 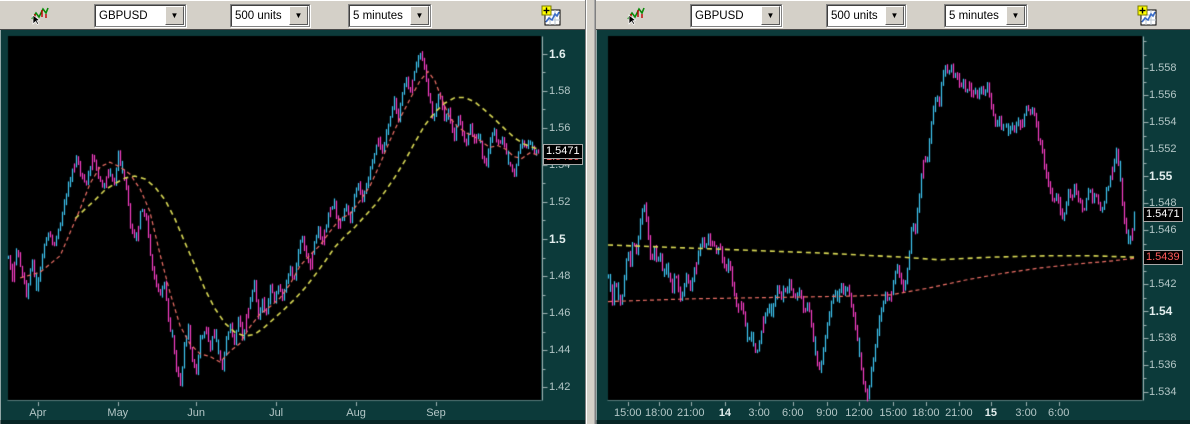 What do you see at coordinates (590, 212) in the screenshot?
I see `panel-splitter` at bounding box center [590, 212].